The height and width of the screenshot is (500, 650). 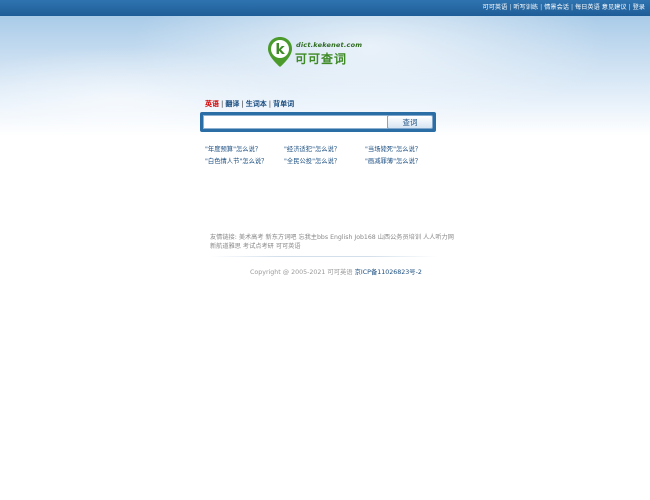 What do you see at coordinates (393, 148) in the screenshot?
I see `suggestion-link: "当场毙死"怎么说？` at bounding box center [393, 148].